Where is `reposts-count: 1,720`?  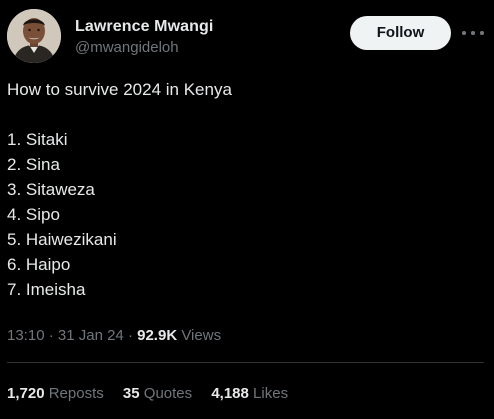 reposts-count: 1,720 is located at coordinates (26, 393).